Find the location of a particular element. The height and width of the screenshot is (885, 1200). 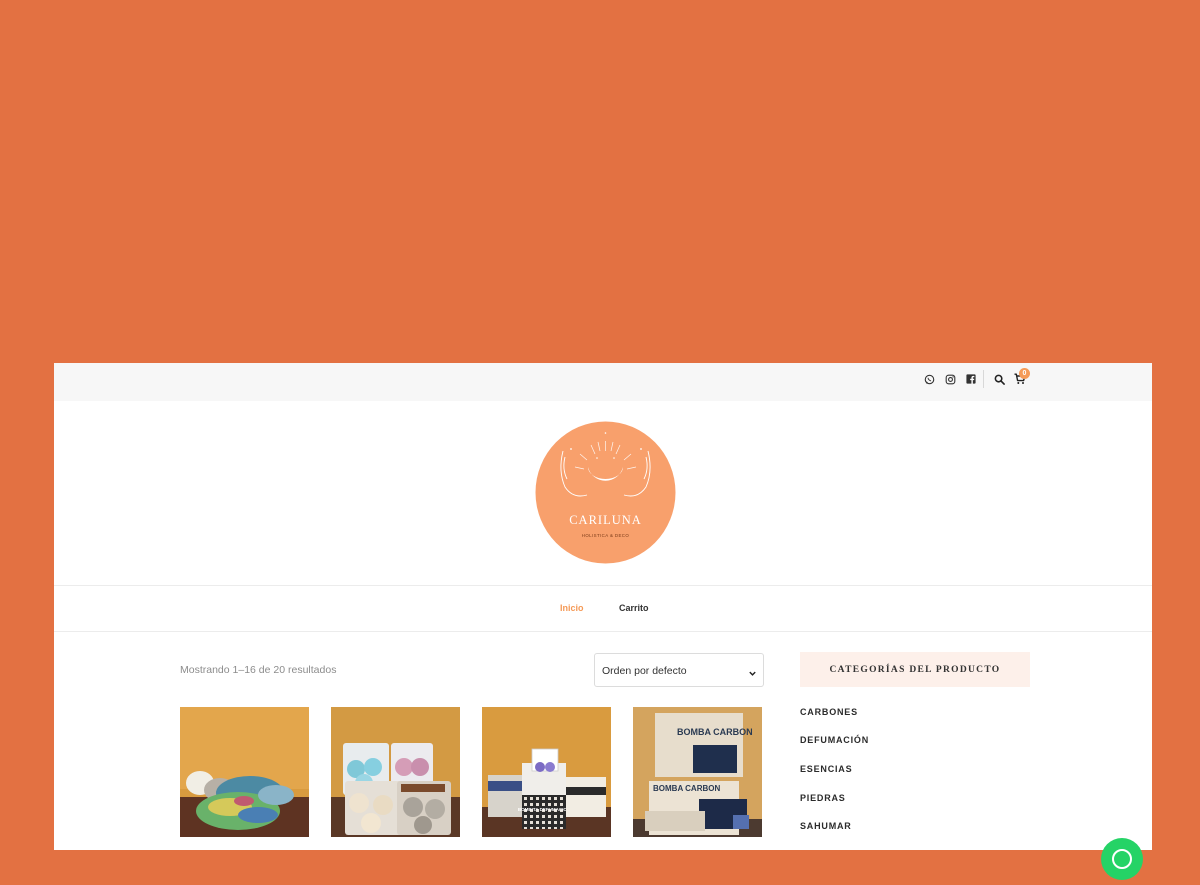

product-categories-title: CATEGORÍAS DEL PRODUCTO is located at coordinates (915, 669).